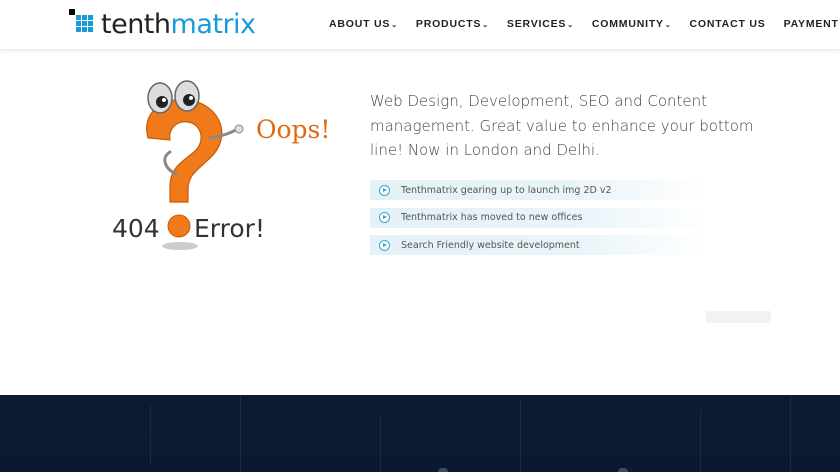 This screenshot has height=472, width=840. I want to click on nav-payment: PAYMENT⌄, so click(812, 24).